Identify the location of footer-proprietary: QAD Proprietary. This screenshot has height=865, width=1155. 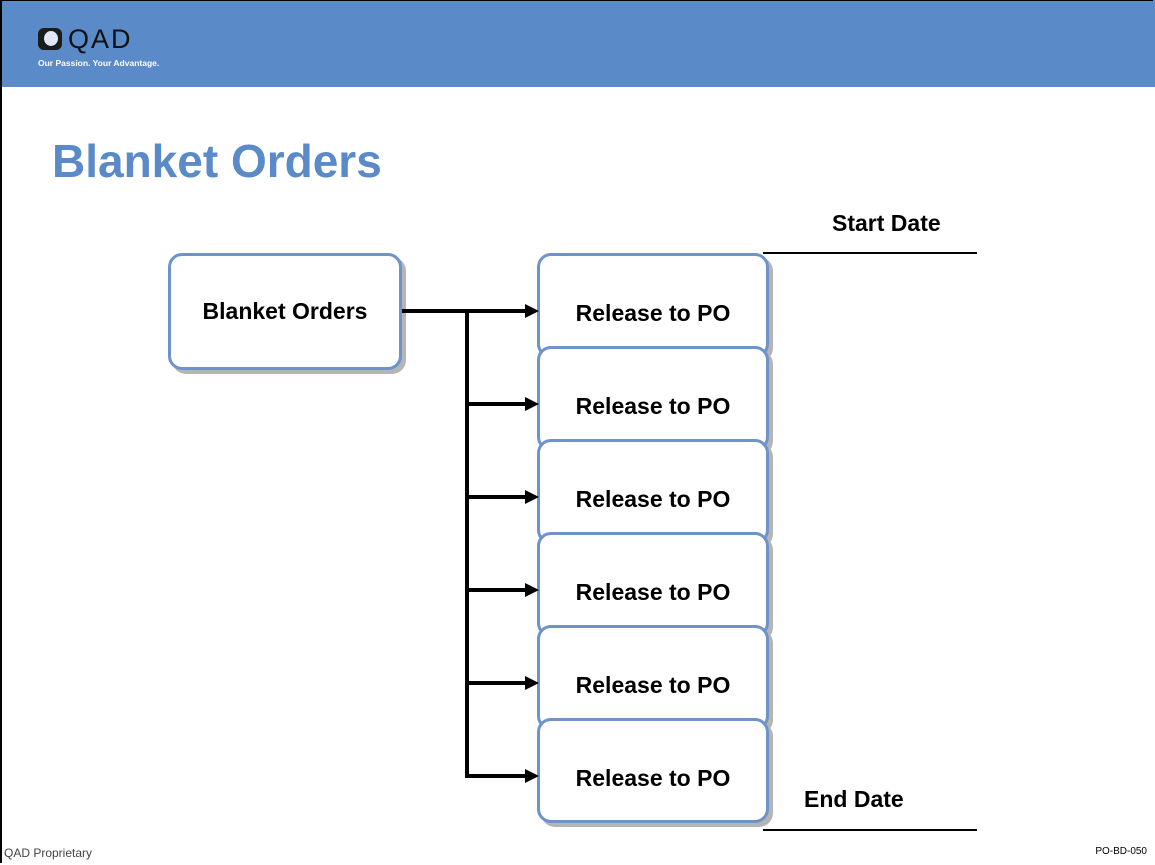
(48, 853).